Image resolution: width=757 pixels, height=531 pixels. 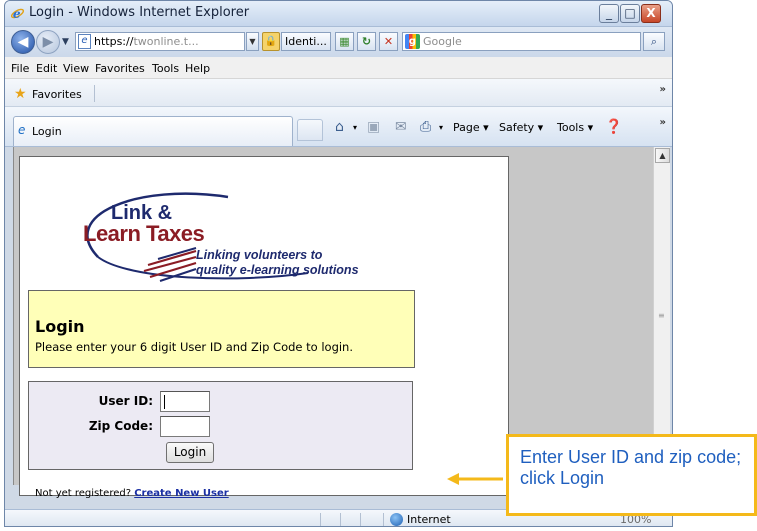 I want to click on instruction-callout: Enter User ID and zip code; click Login, so click(x=631, y=475).